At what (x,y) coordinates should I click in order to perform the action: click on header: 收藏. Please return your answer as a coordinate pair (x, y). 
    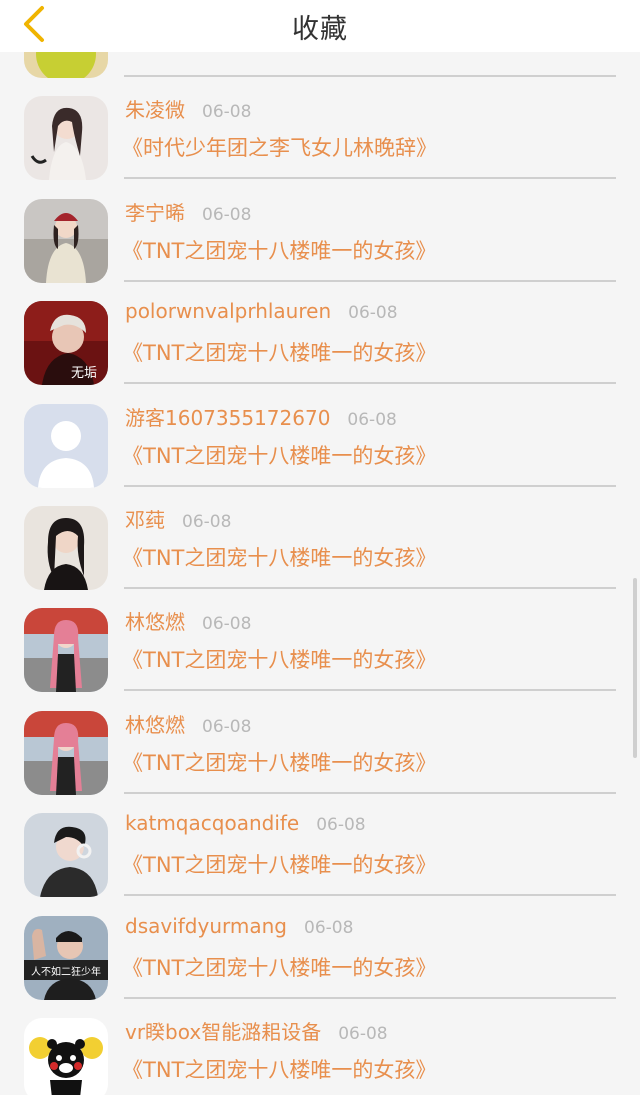
    Looking at the image, I should click on (320, 26).